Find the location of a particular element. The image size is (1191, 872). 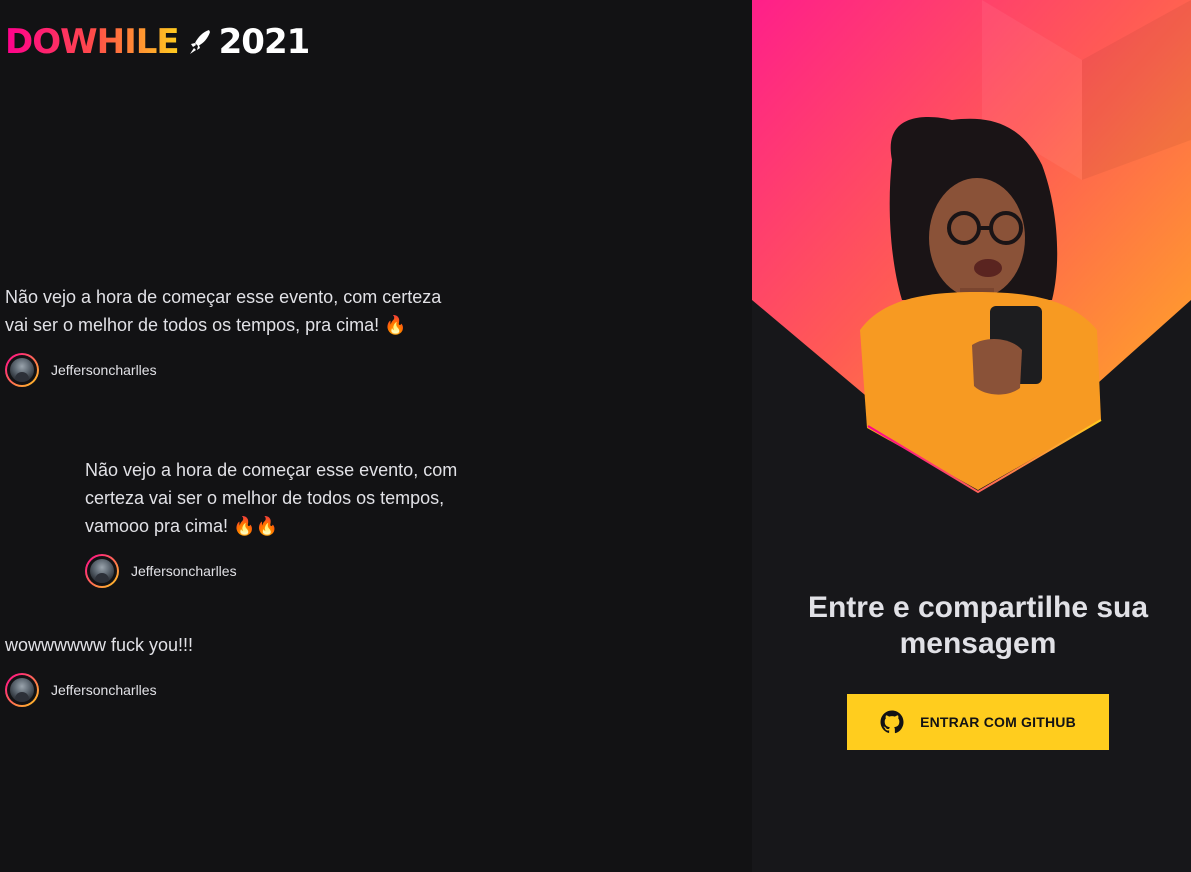

logo-brand: DOWHILE is located at coordinates (92, 42).